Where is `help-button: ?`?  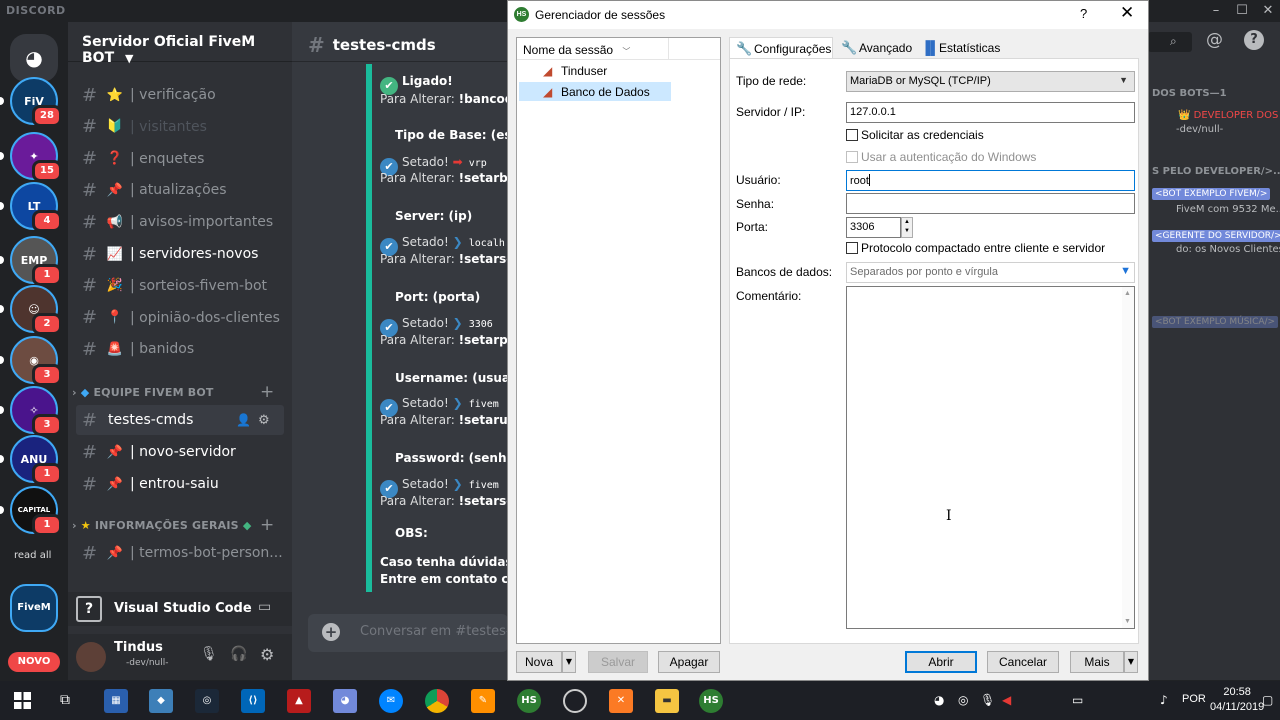
help-button: ? is located at coordinates (1083, 13).